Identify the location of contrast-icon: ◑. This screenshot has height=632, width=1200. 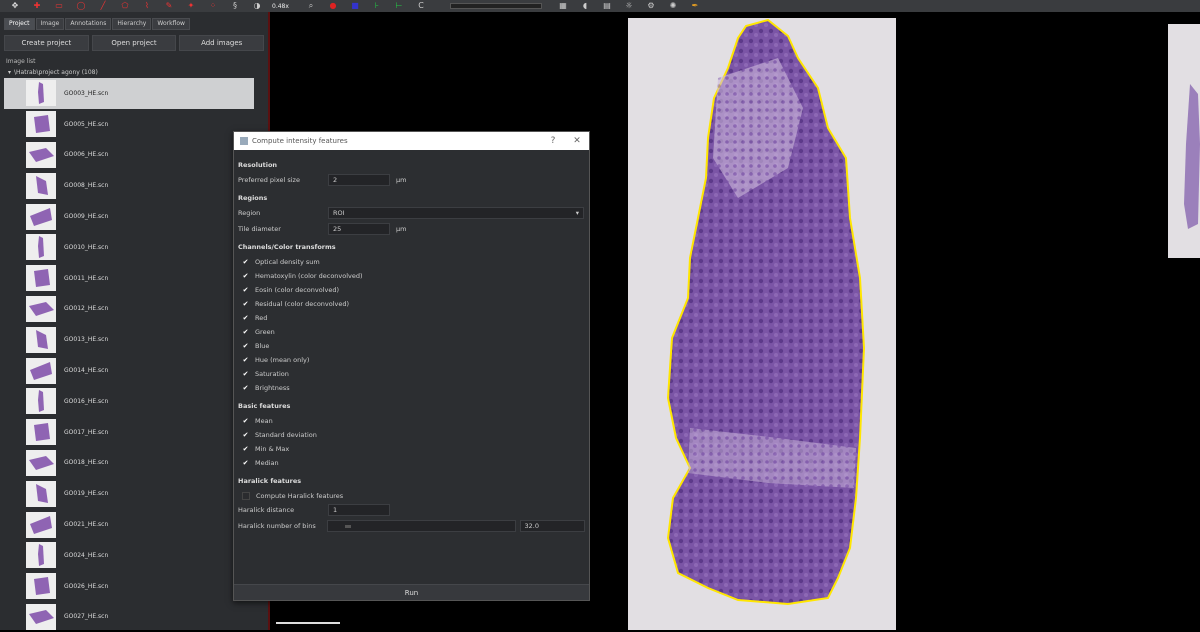
(257, 6).